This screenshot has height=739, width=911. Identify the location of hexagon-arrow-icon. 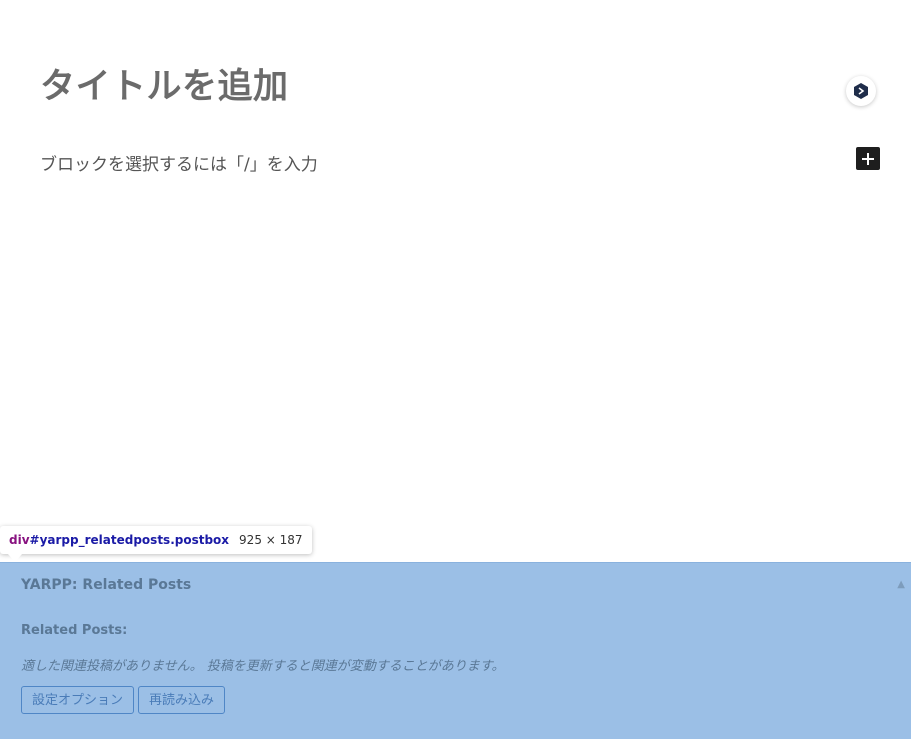
(861, 91).